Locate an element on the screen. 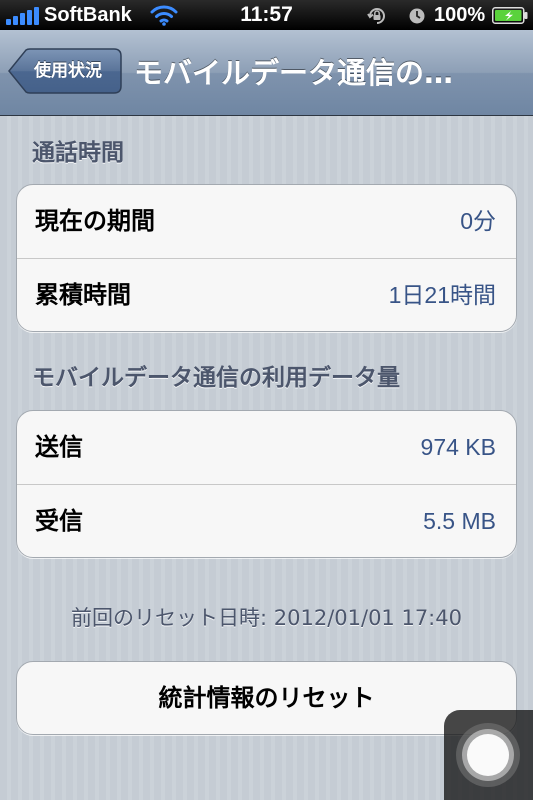  assistive-touch-button is located at coordinates (488, 755).